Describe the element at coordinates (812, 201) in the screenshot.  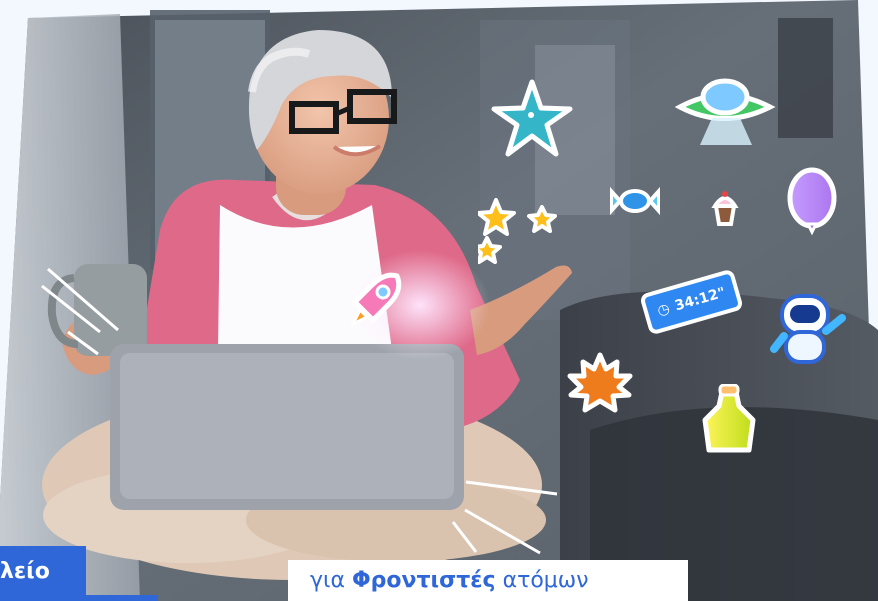
I see `balloon-icon` at that location.